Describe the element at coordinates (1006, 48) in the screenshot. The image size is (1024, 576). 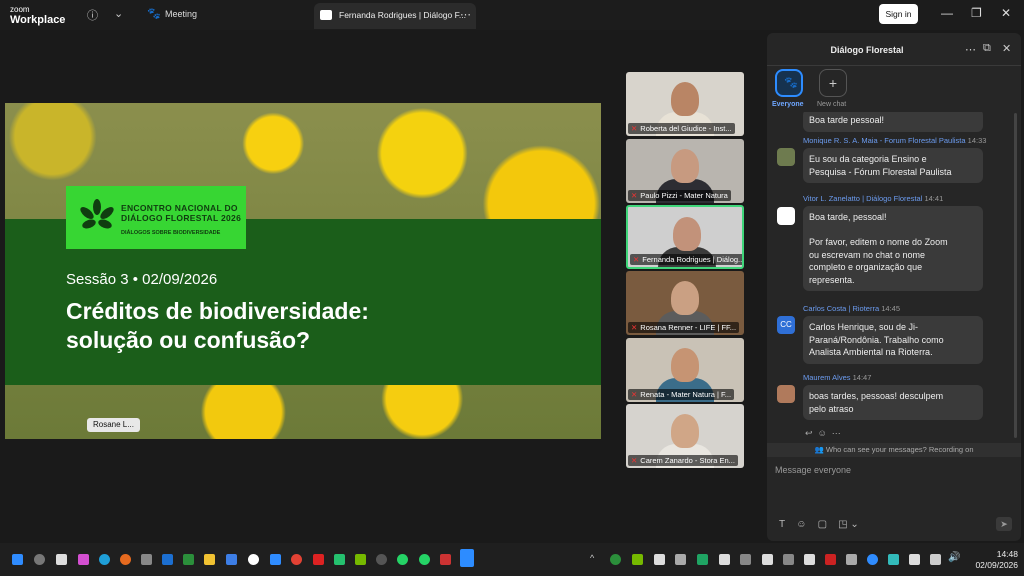
I see `close-chat-icon: ✕` at that location.